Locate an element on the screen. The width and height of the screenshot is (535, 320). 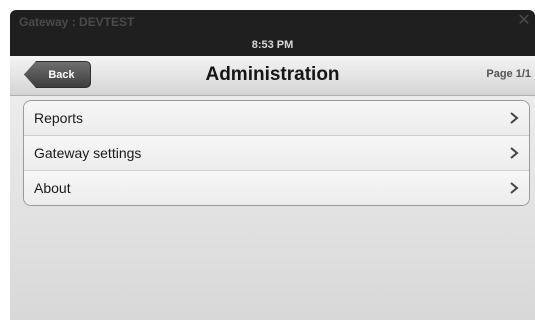
menu-item-about: About is located at coordinates (276, 188).